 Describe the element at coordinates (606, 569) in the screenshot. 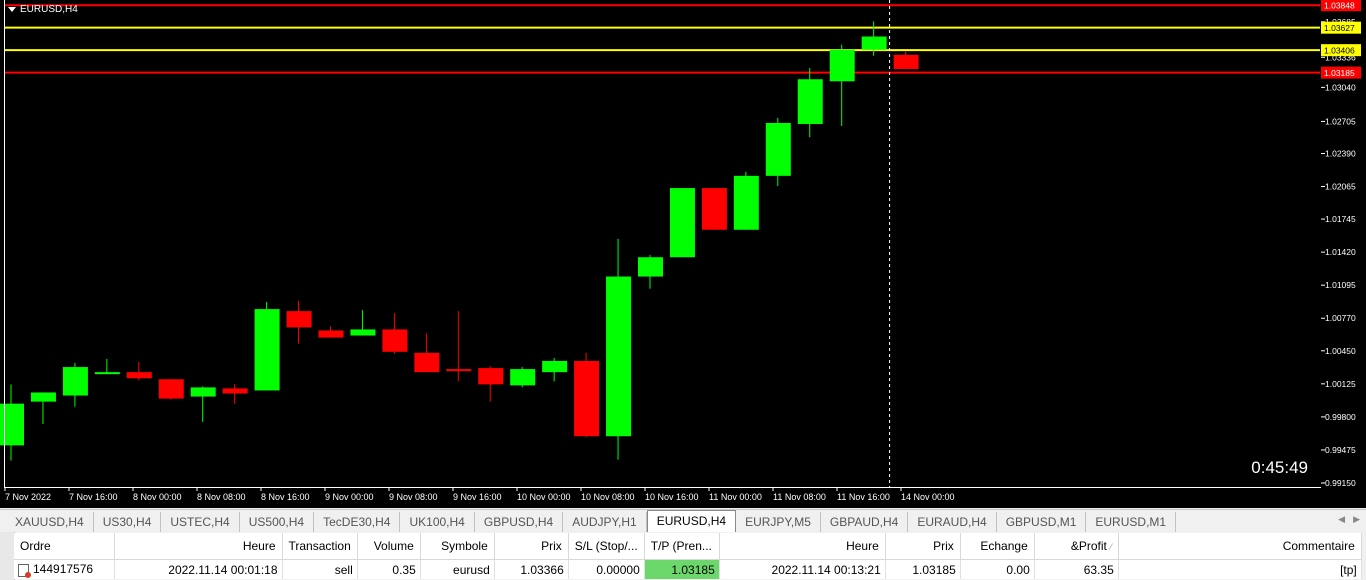

I see `sl-cell: 0.00000` at that location.